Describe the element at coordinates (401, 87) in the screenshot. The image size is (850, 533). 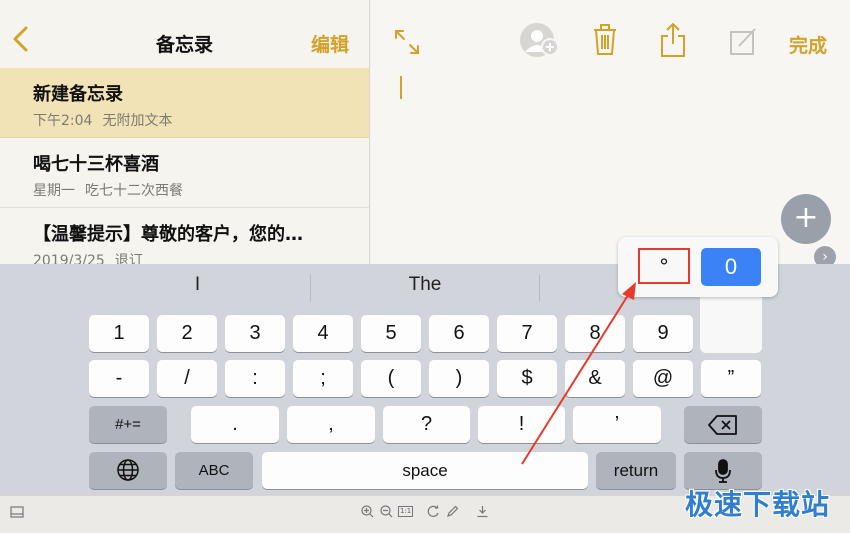
I see `text-cursor` at that location.